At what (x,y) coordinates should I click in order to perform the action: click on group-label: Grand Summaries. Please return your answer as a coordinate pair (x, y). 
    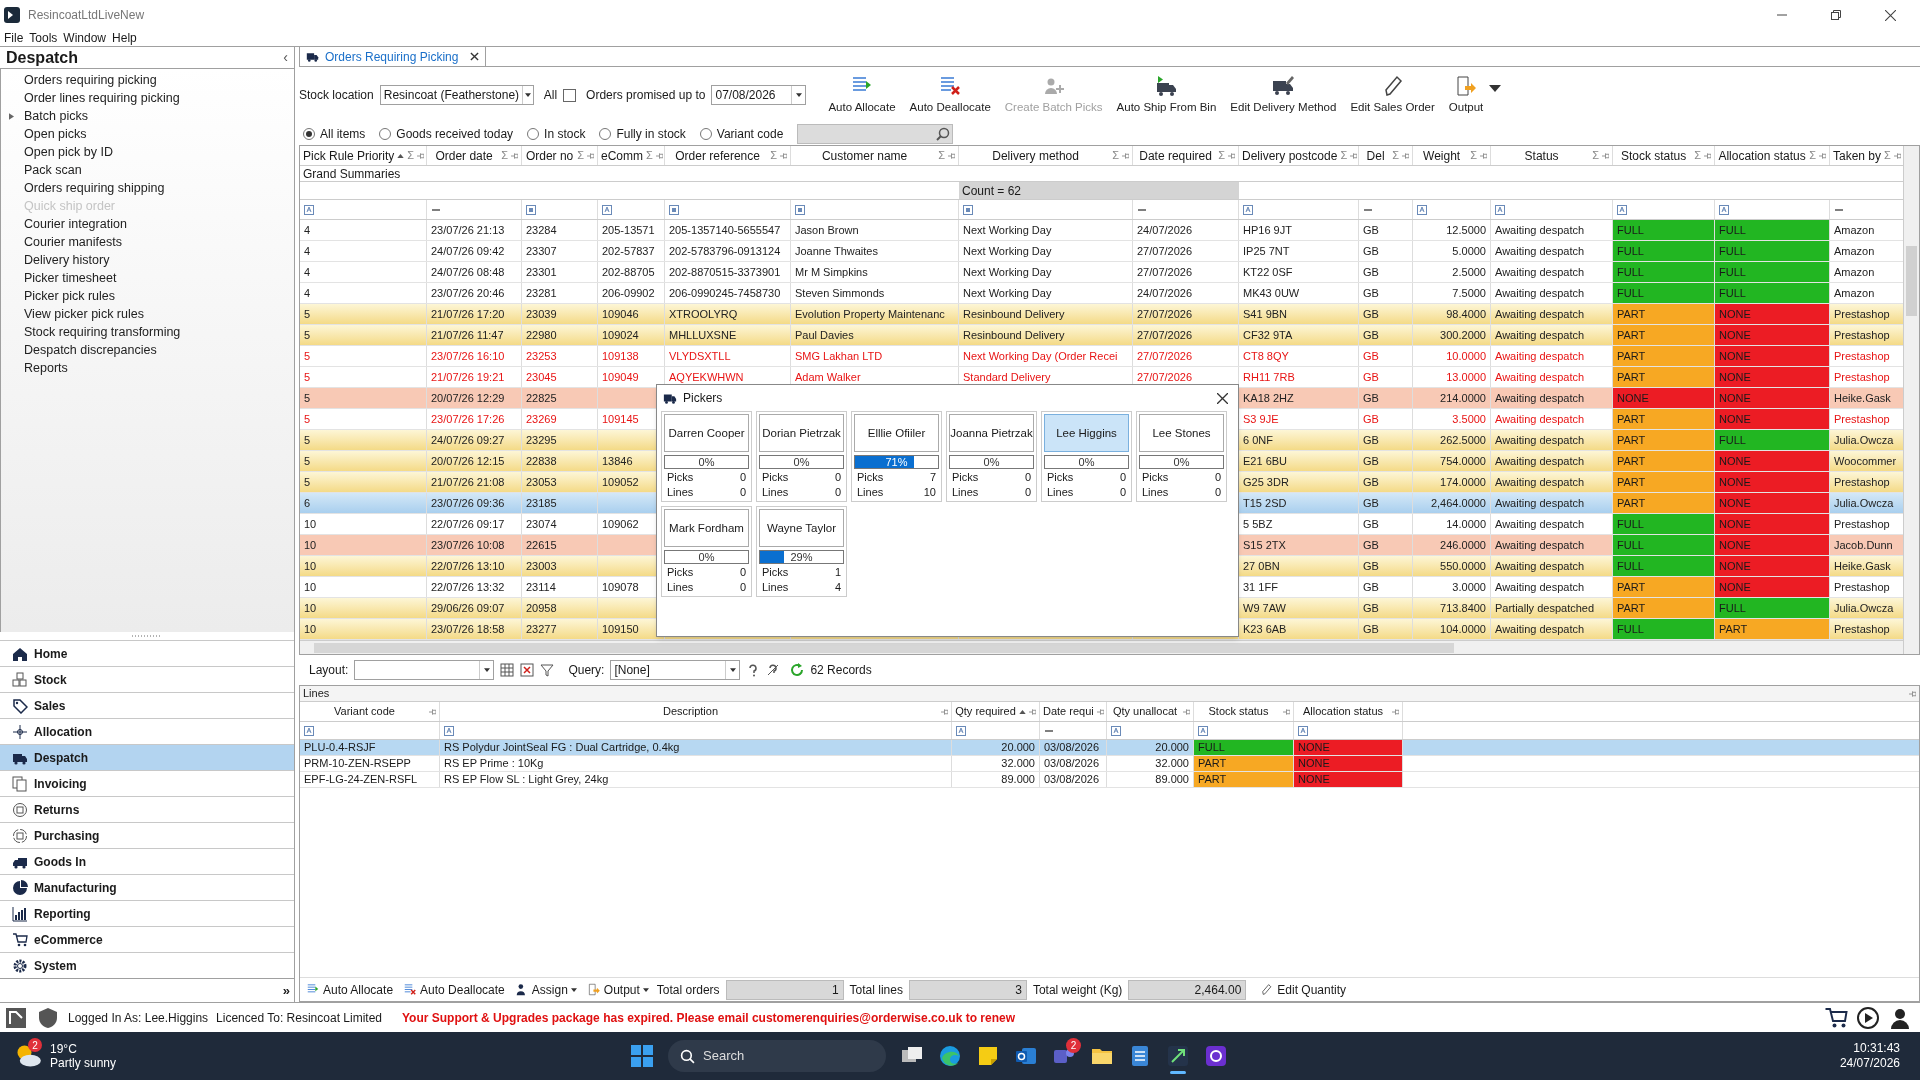
    Looking at the image, I should click on (352, 174).